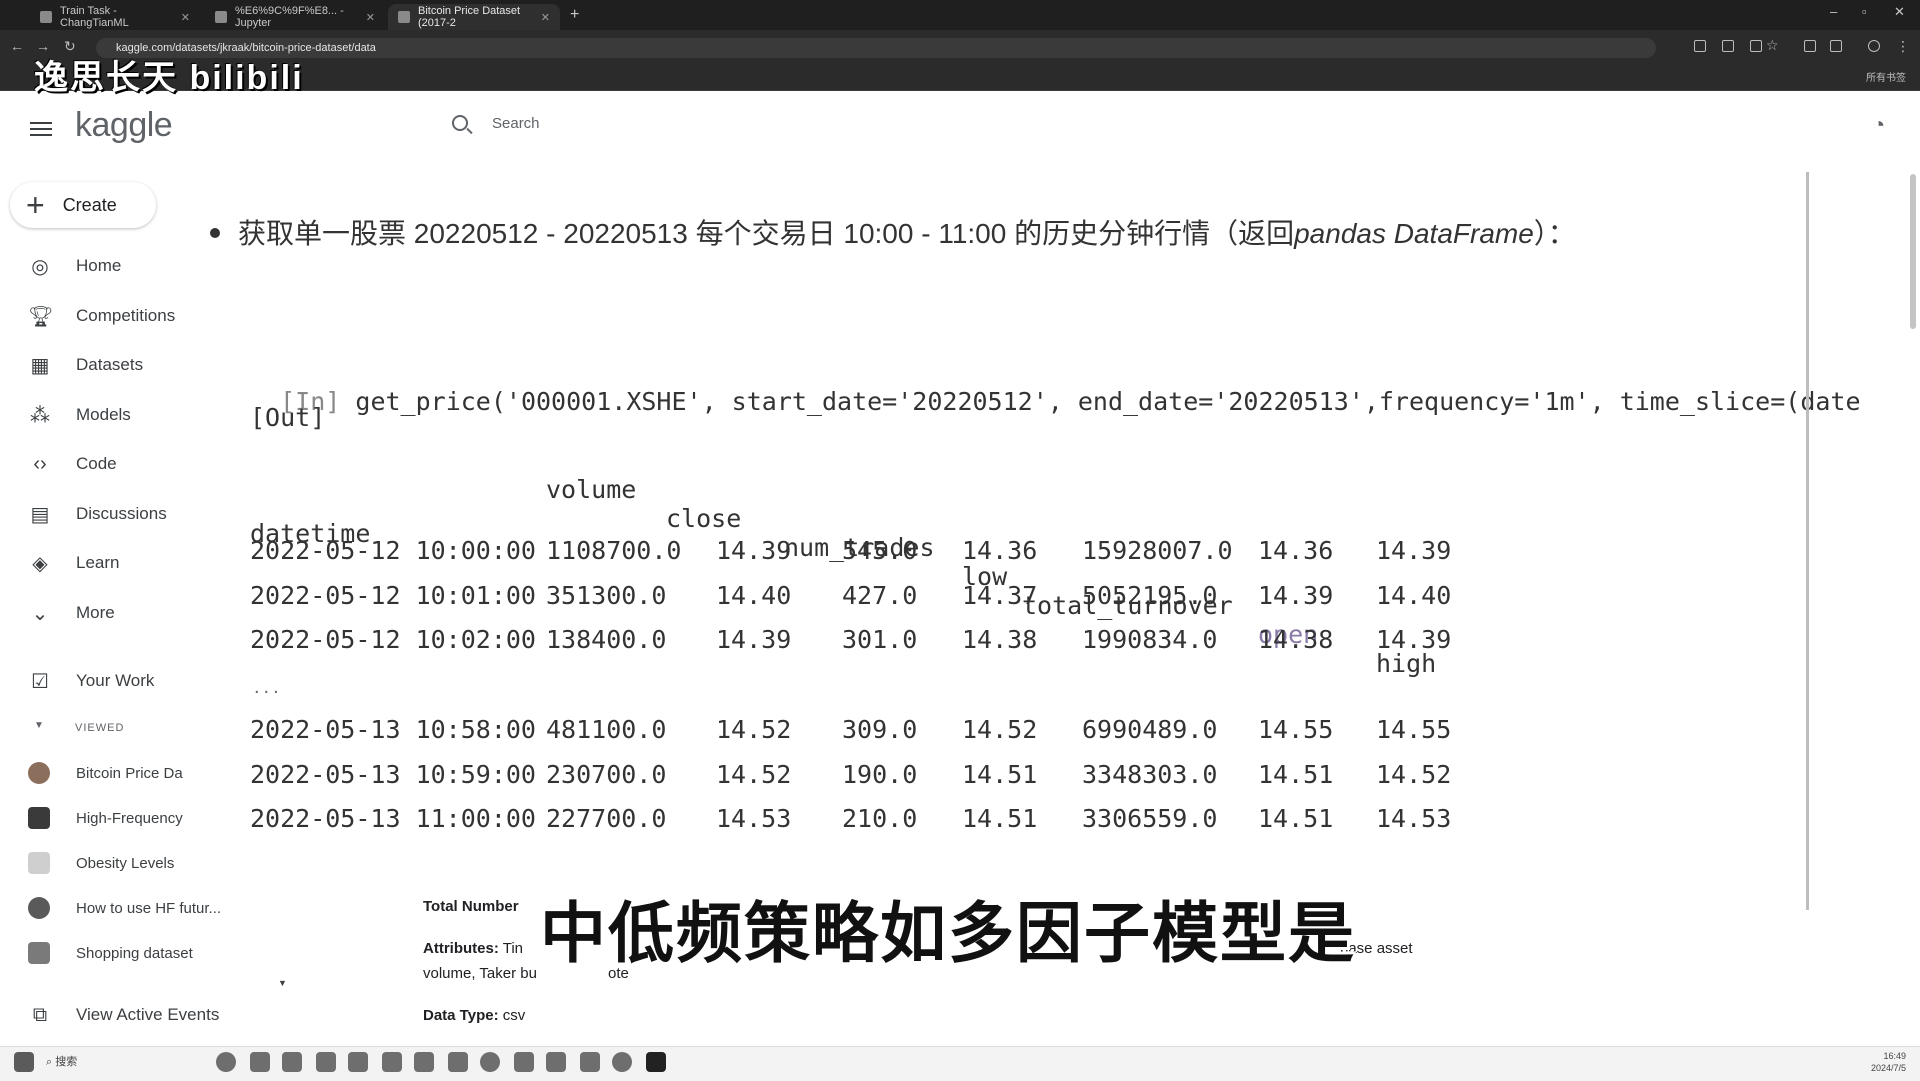 This screenshot has height=1081, width=1920. I want to click on table-cell: 14.38, so click(1296, 639).